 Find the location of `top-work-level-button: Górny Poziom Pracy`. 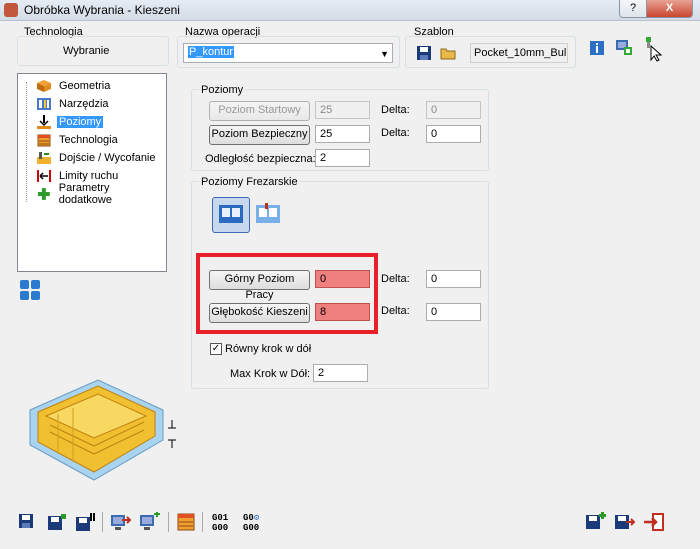

top-work-level-button: Górny Poziom Pracy is located at coordinates (259, 285).